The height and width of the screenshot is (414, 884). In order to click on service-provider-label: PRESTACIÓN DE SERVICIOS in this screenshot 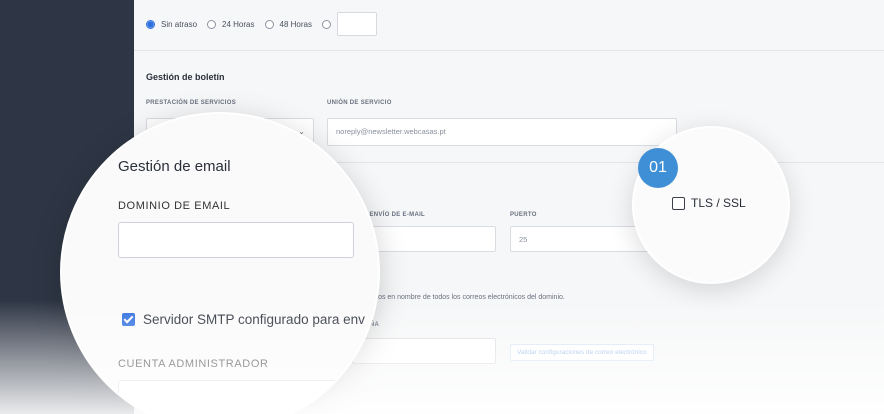, I will do `click(191, 103)`.